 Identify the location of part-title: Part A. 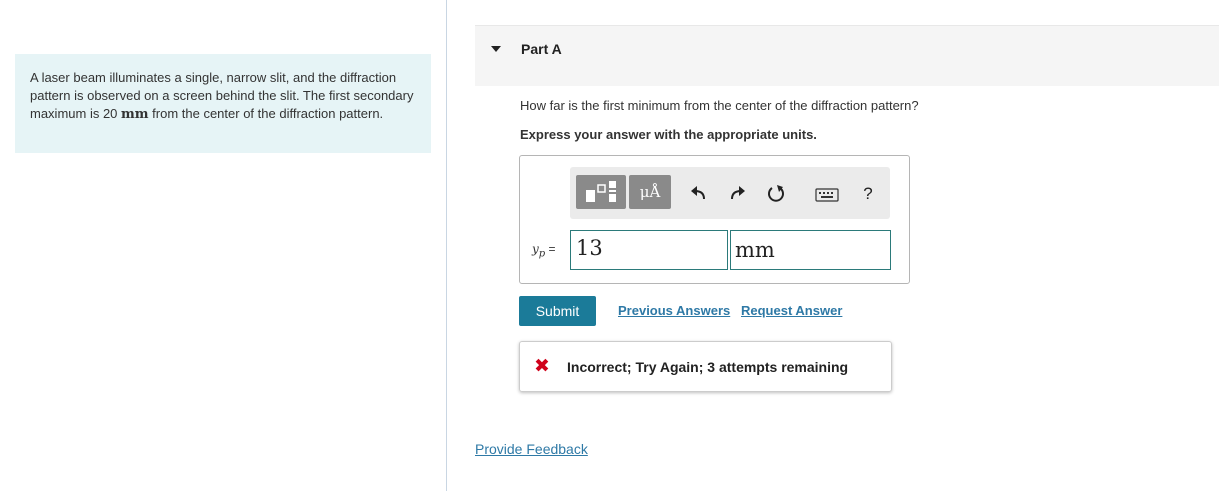
(541, 49).